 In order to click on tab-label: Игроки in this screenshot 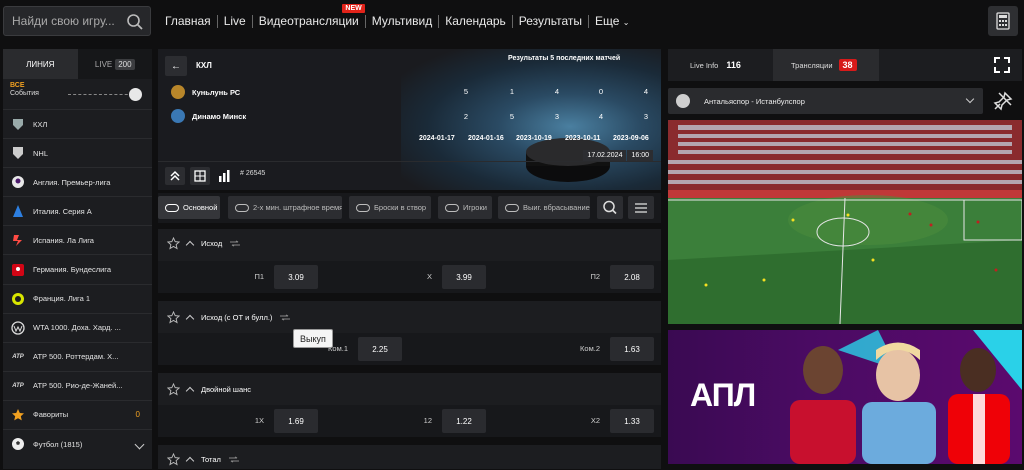, I will do `click(475, 207)`.